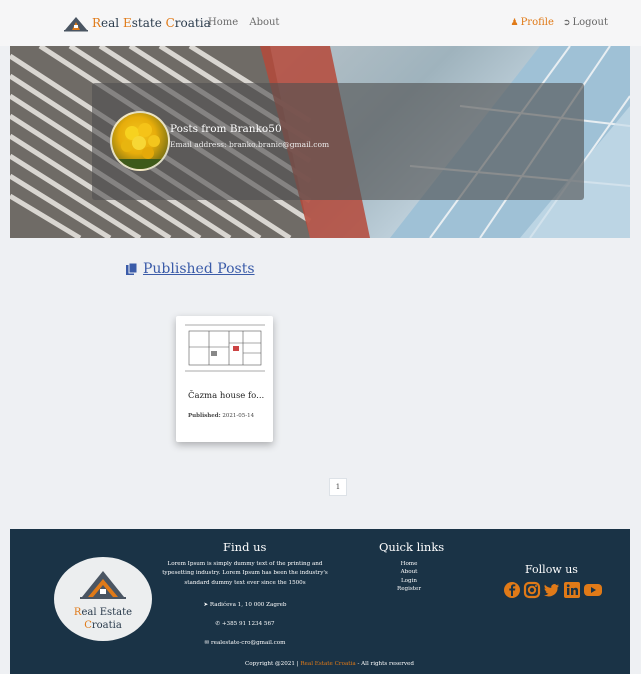 The width and height of the screenshot is (641, 674). I want to click on footer-logo-text: Real Estate Croatia, so click(103, 619).